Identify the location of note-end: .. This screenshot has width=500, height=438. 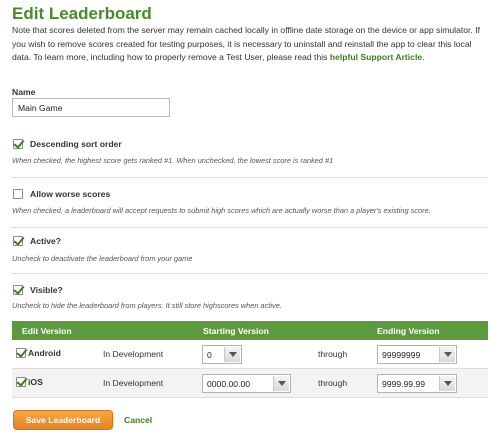
(423, 57).